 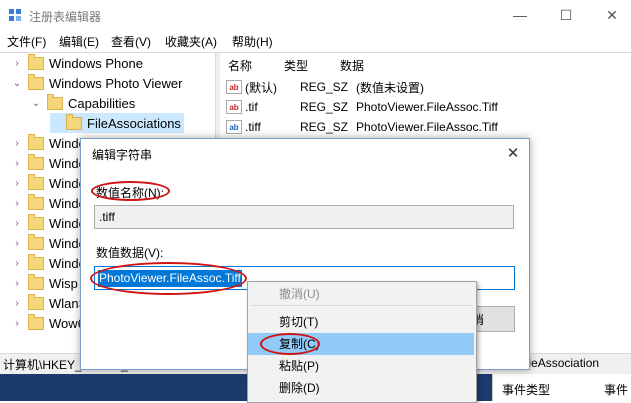 What do you see at coordinates (130, 253) in the screenshot?
I see `value-data-label: 数值数据(V):` at bounding box center [130, 253].